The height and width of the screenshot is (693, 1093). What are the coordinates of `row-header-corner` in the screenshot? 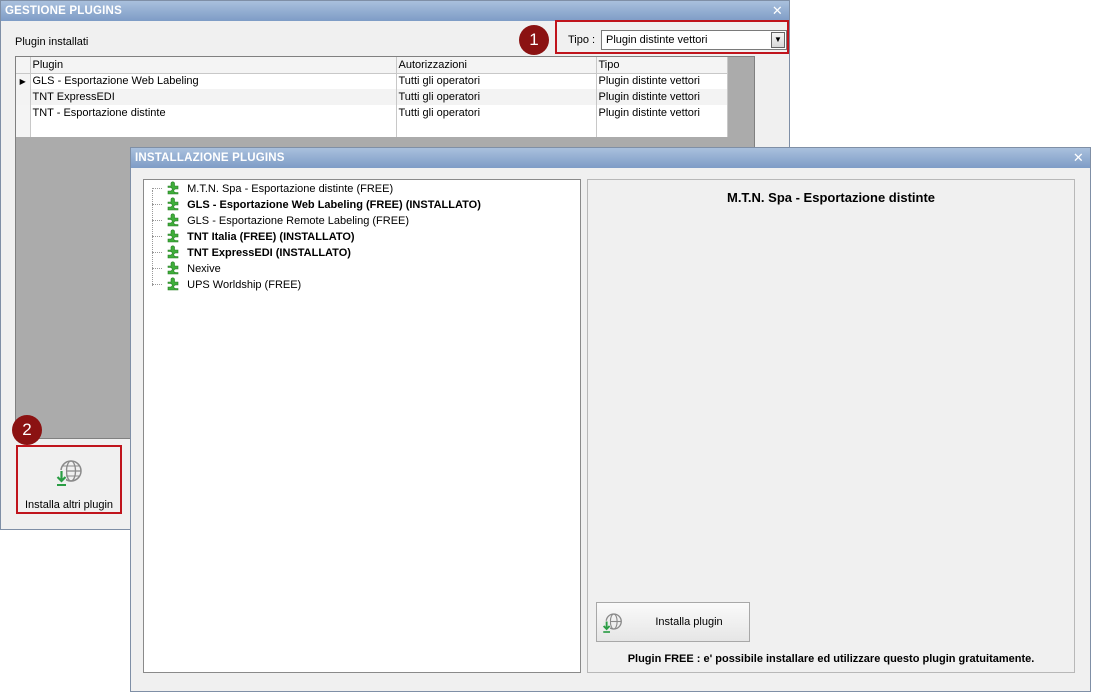 It's located at (23, 65).